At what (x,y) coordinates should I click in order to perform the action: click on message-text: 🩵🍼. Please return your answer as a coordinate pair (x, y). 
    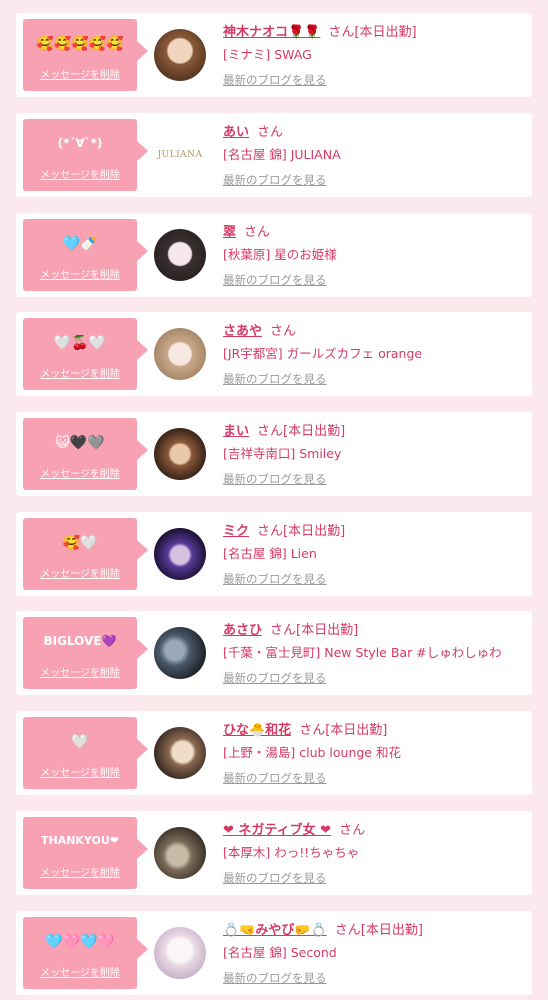
    Looking at the image, I should click on (80, 244).